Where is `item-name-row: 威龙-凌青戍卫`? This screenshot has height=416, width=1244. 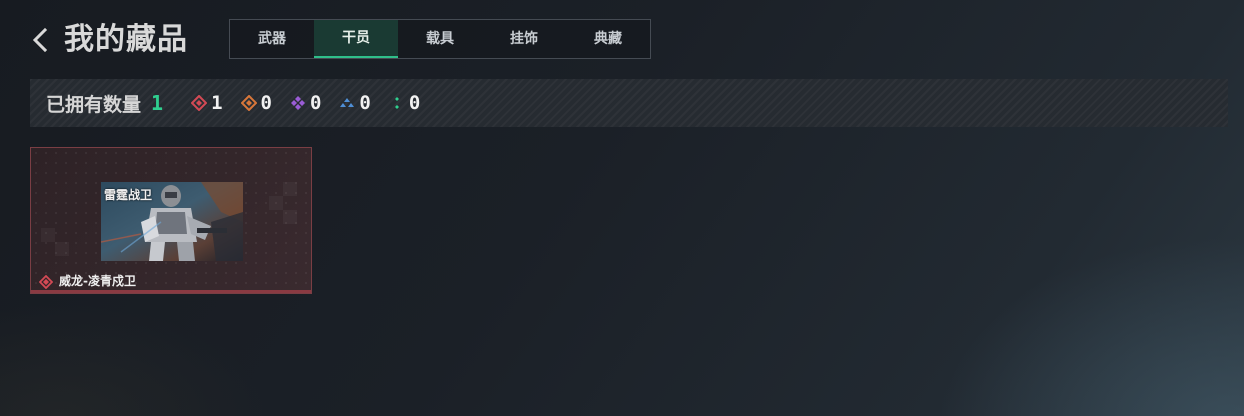
item-name-row: 威龙-凌青戍卫 is located at coordinates (87, 280).